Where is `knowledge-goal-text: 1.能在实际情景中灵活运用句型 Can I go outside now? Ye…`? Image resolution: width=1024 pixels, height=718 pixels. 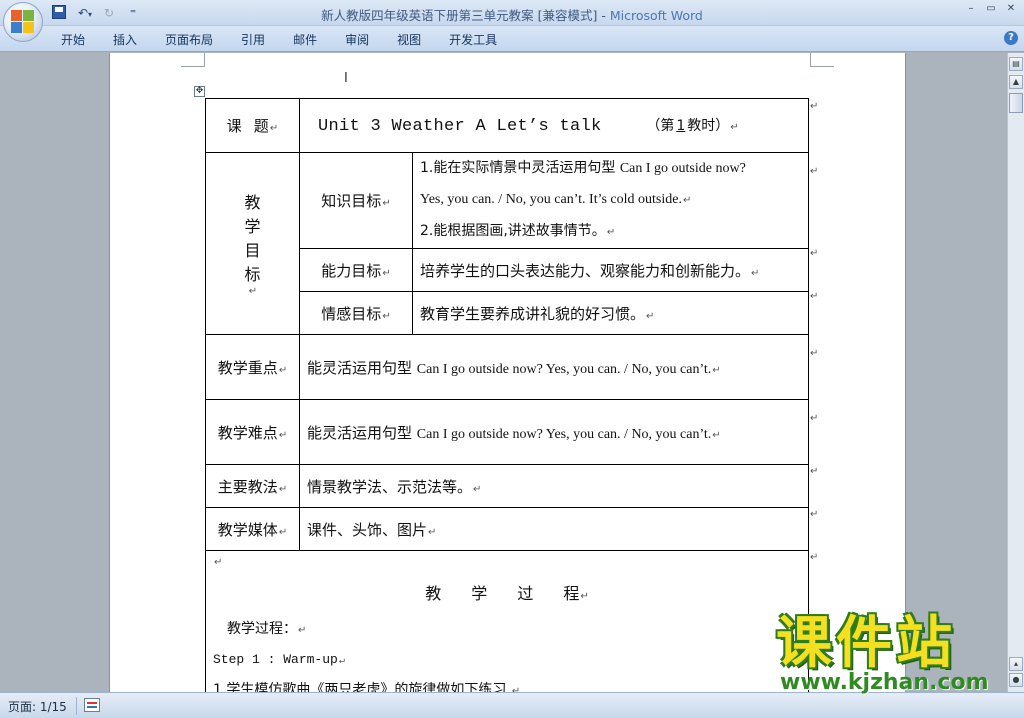
knowledge-goal-text: 1.能在实际情景中灵活运用句型 Can I go outside now? Ye… is located at coordinates (610, 200).